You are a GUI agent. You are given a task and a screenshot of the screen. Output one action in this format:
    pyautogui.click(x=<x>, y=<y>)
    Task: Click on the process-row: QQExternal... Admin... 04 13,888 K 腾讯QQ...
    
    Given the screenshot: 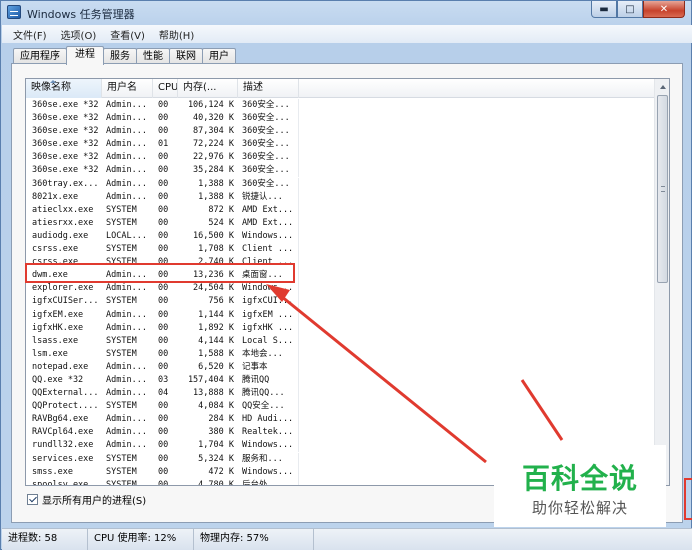 What is the action you would take?
    pyautogui.click(x=341, y=394)
    